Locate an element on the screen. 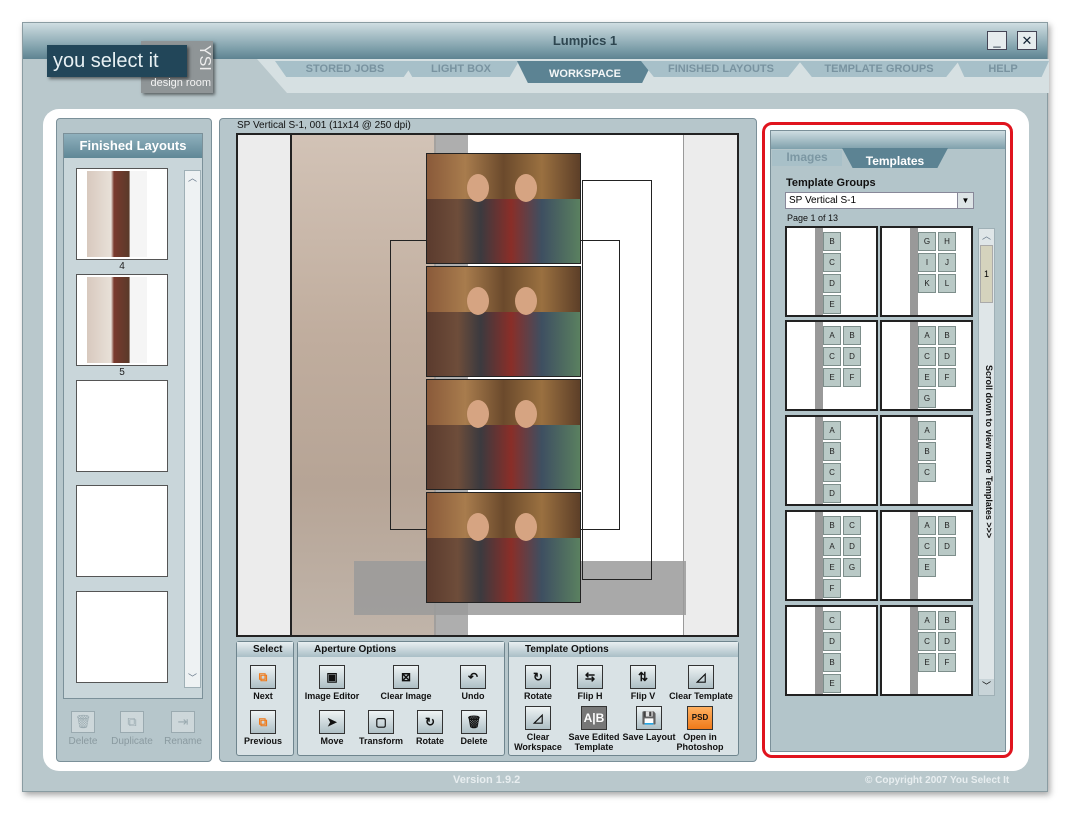 The height and width of the screenshot is (814, 1070). group-title: Template Options is located at coordinates (623, 649).